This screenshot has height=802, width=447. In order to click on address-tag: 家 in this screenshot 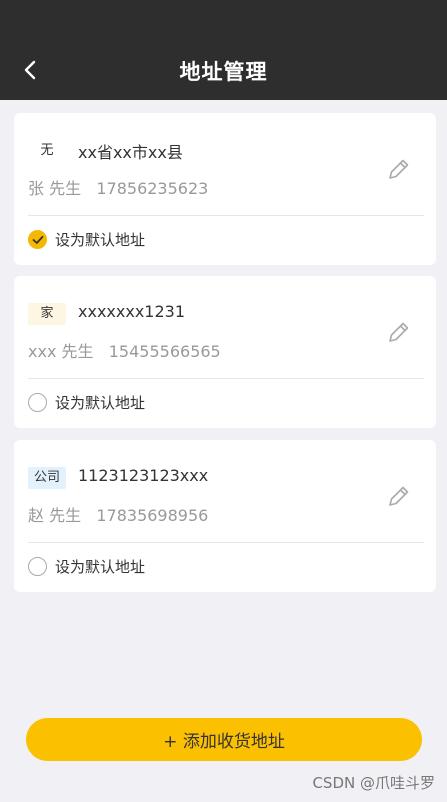, I will do `click(47, 314)`.